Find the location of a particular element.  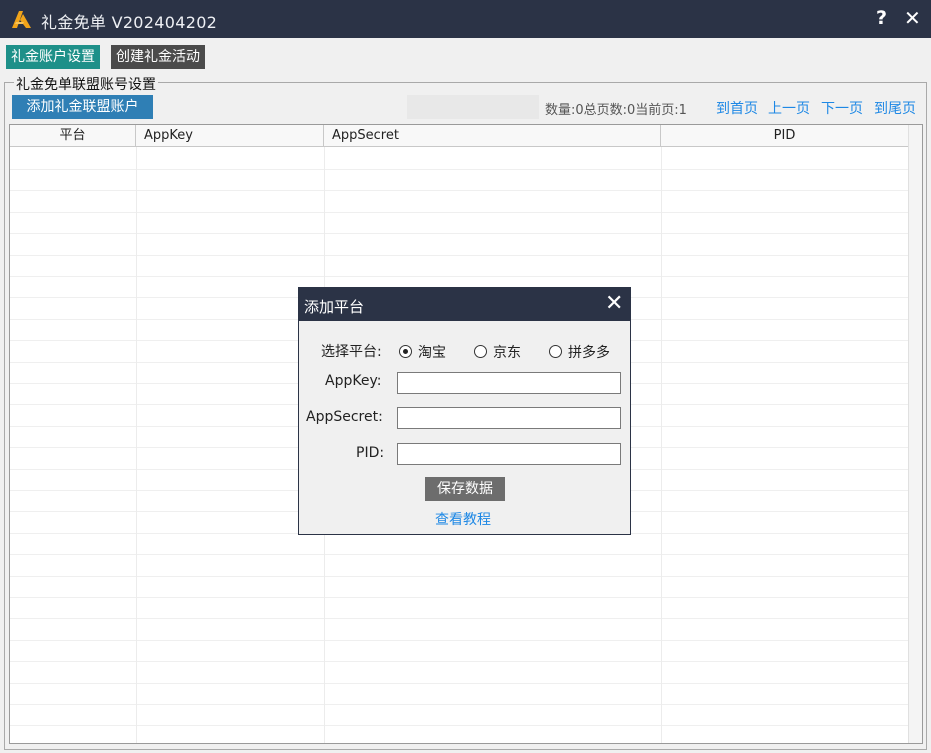

help-icon: ? is located at coordinates (881, 18).